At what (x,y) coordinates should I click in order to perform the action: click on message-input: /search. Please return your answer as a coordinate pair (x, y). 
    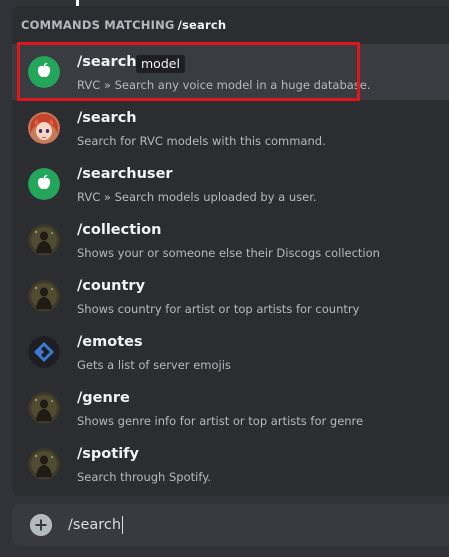
    Looking at the image, I should click on (96, 525).